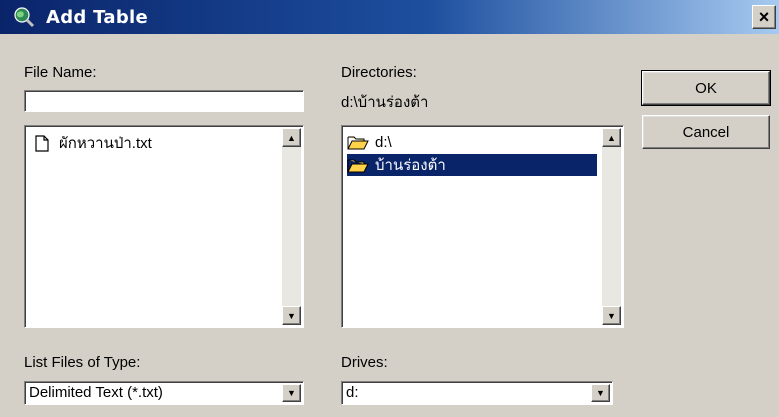 The image size is (779, 417). Describe the element at coordinates (611, 226) in the screenshot. I see `directory-list-scrollbar: ▲ ▼` at that location.